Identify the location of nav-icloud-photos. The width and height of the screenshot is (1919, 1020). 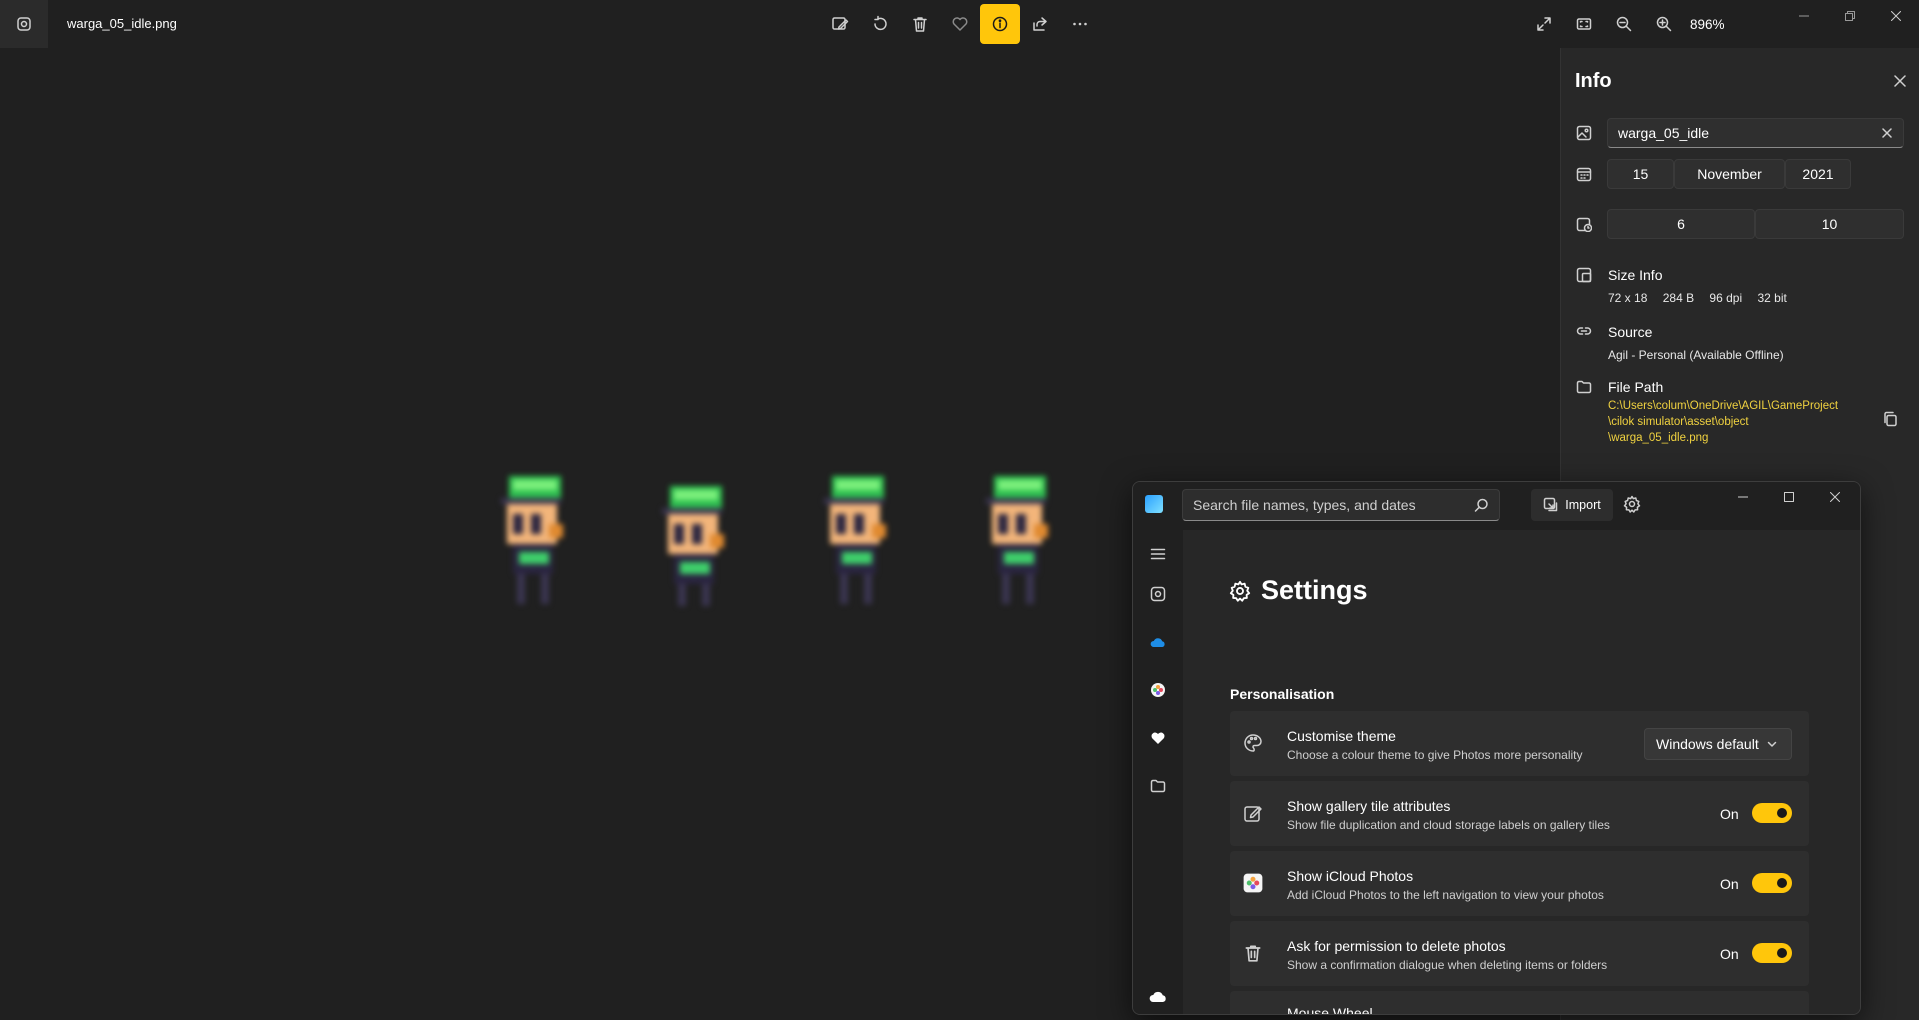
(1158, 690).